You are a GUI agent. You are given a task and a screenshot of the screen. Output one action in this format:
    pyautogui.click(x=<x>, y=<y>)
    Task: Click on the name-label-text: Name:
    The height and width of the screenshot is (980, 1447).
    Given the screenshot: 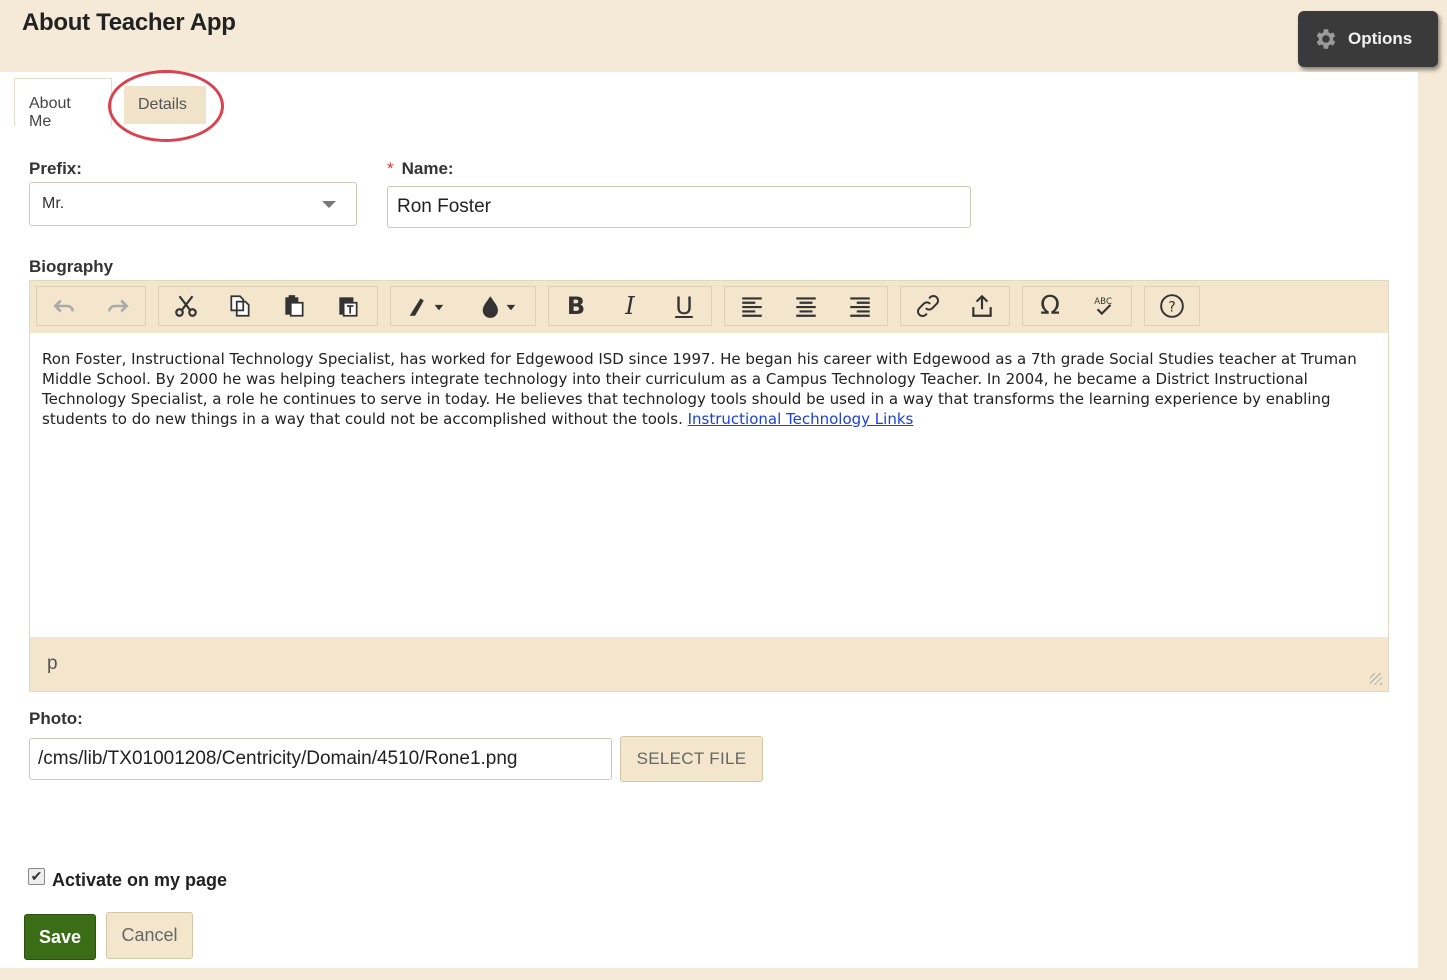 What is the action you would take?
    pyautogui.click(x=427, y=168)
    